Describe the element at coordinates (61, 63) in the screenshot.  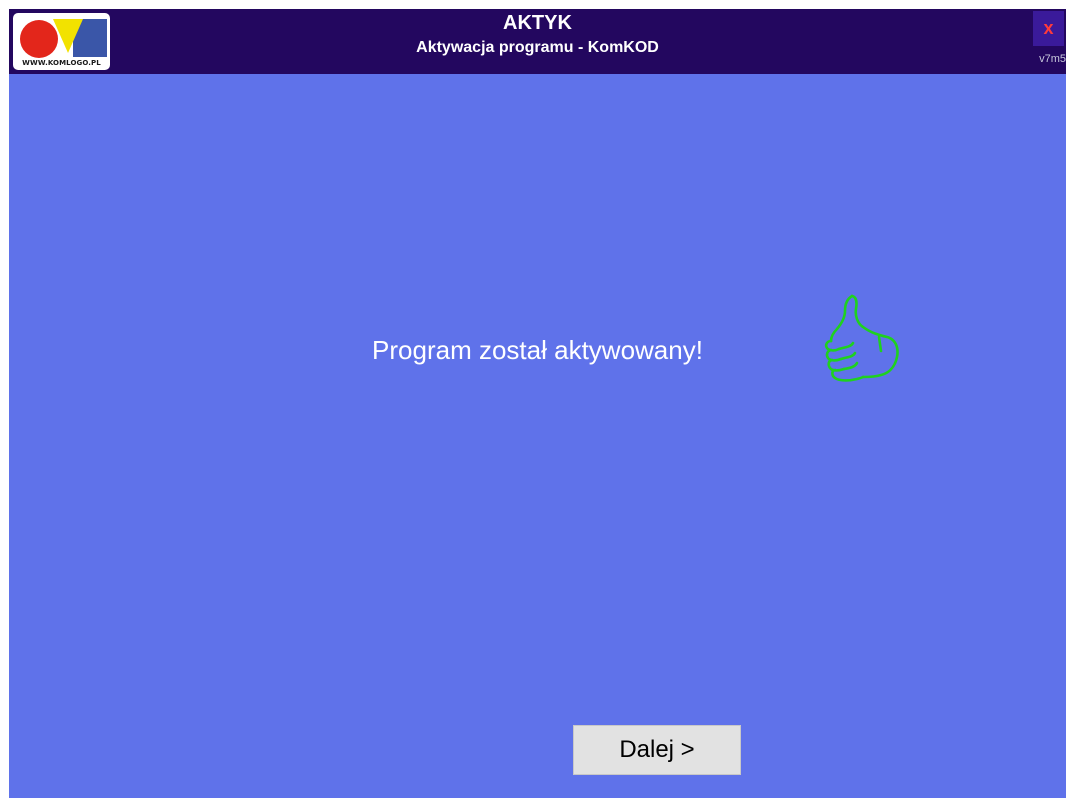
I see `logo-text: WWW.KOMLOGO.PL` at that location.